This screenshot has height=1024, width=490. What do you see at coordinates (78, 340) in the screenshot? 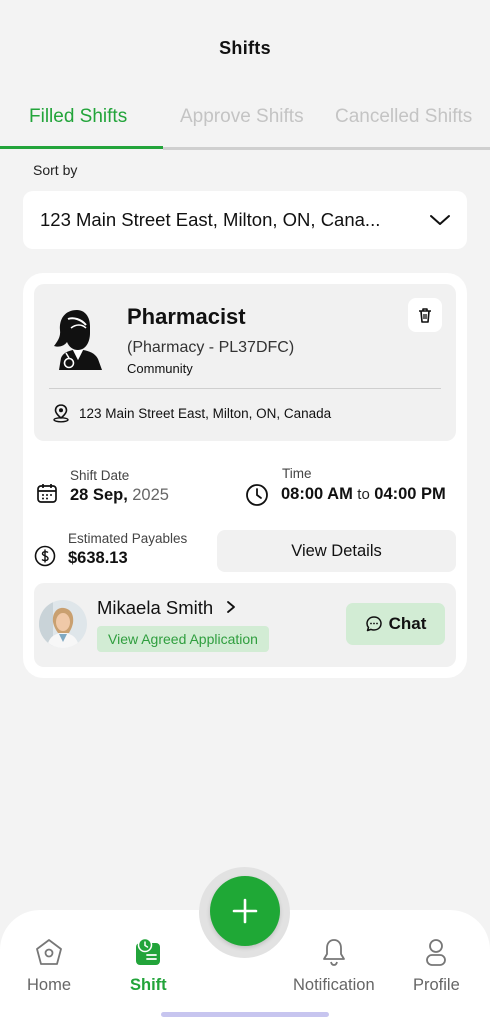
I see `pharmacist-icon` at bounding box center [78, 340].